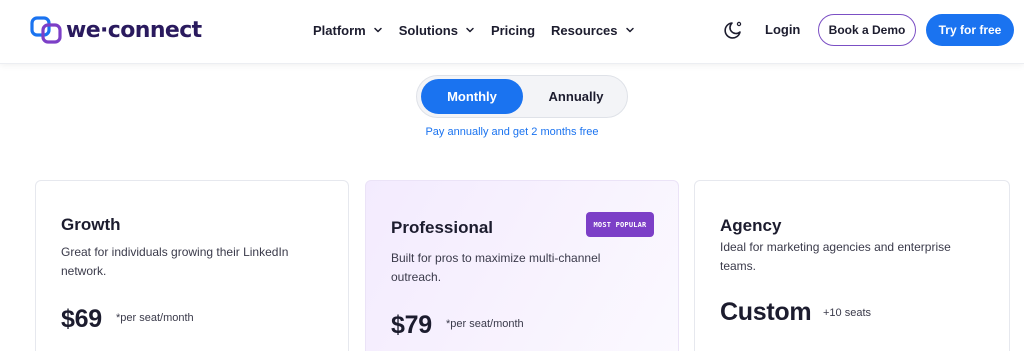 This screenshot has height=351, width=1024. Describe the element at coordinates (970, 30) in the screenshot. I see `try-free-button: Try for free` at that location.